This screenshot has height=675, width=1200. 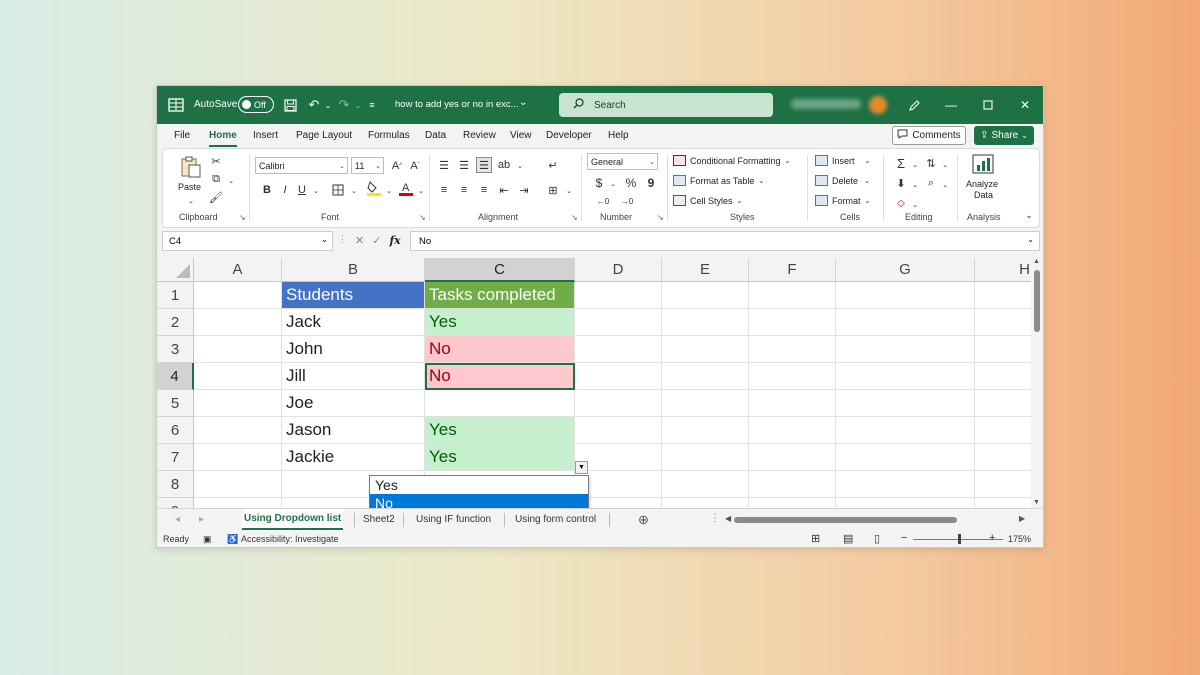 What do you see at coordinates (842, 180) in the screenshot?
I see `delete-cells-button: Delete ⌄` at bounding box center [842, 180].